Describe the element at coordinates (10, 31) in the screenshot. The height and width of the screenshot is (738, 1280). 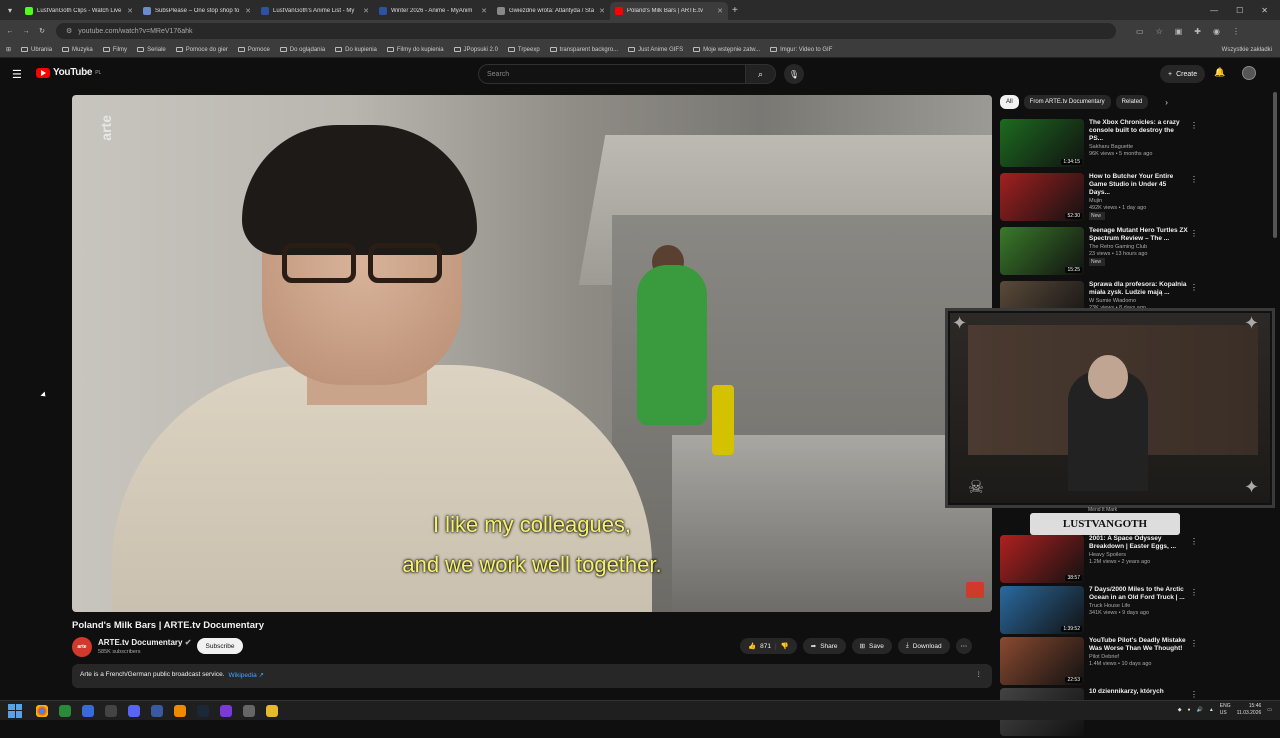
I see `back-icon: ←` at that location.